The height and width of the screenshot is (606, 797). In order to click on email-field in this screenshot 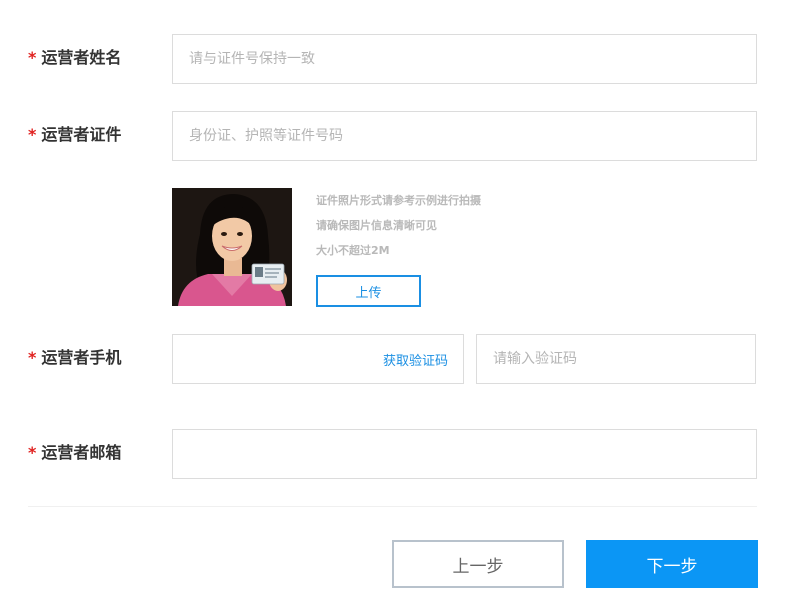, I will do `click(464, 454)`.